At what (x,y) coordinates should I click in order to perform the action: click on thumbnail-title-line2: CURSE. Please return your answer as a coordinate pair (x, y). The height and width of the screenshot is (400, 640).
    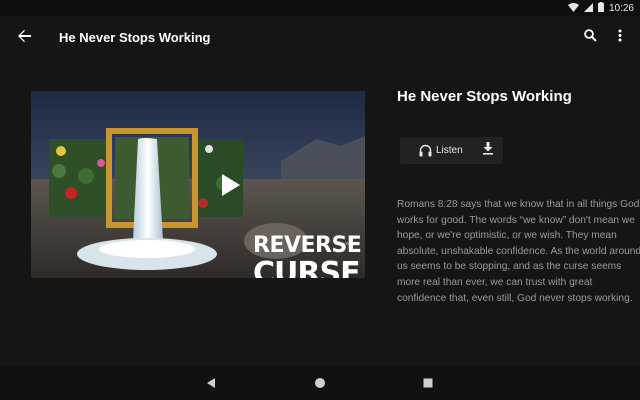
    Looking at the image, I should click on (307, 267).